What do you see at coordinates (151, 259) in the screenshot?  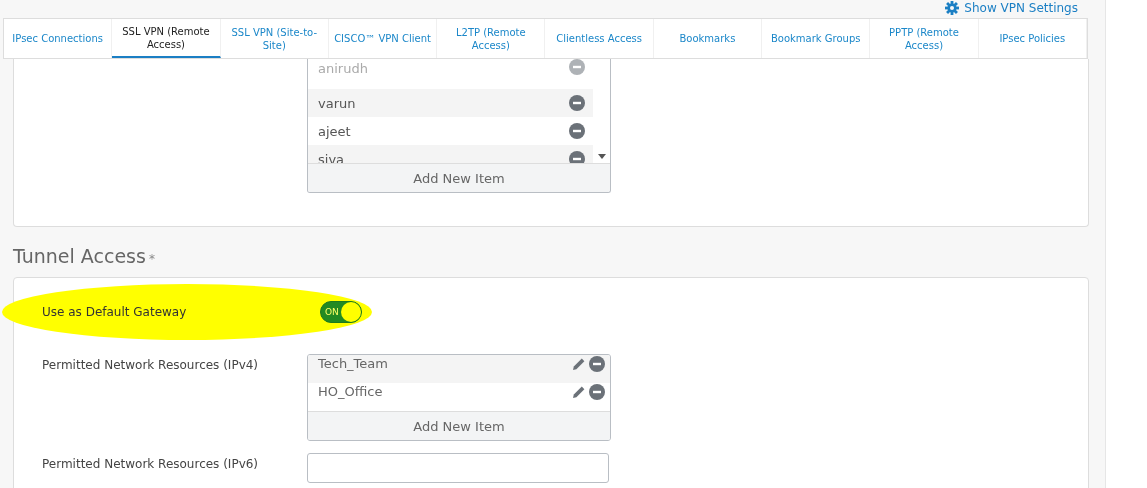 I see `required-mark: *` at bounding box center [151, 259].